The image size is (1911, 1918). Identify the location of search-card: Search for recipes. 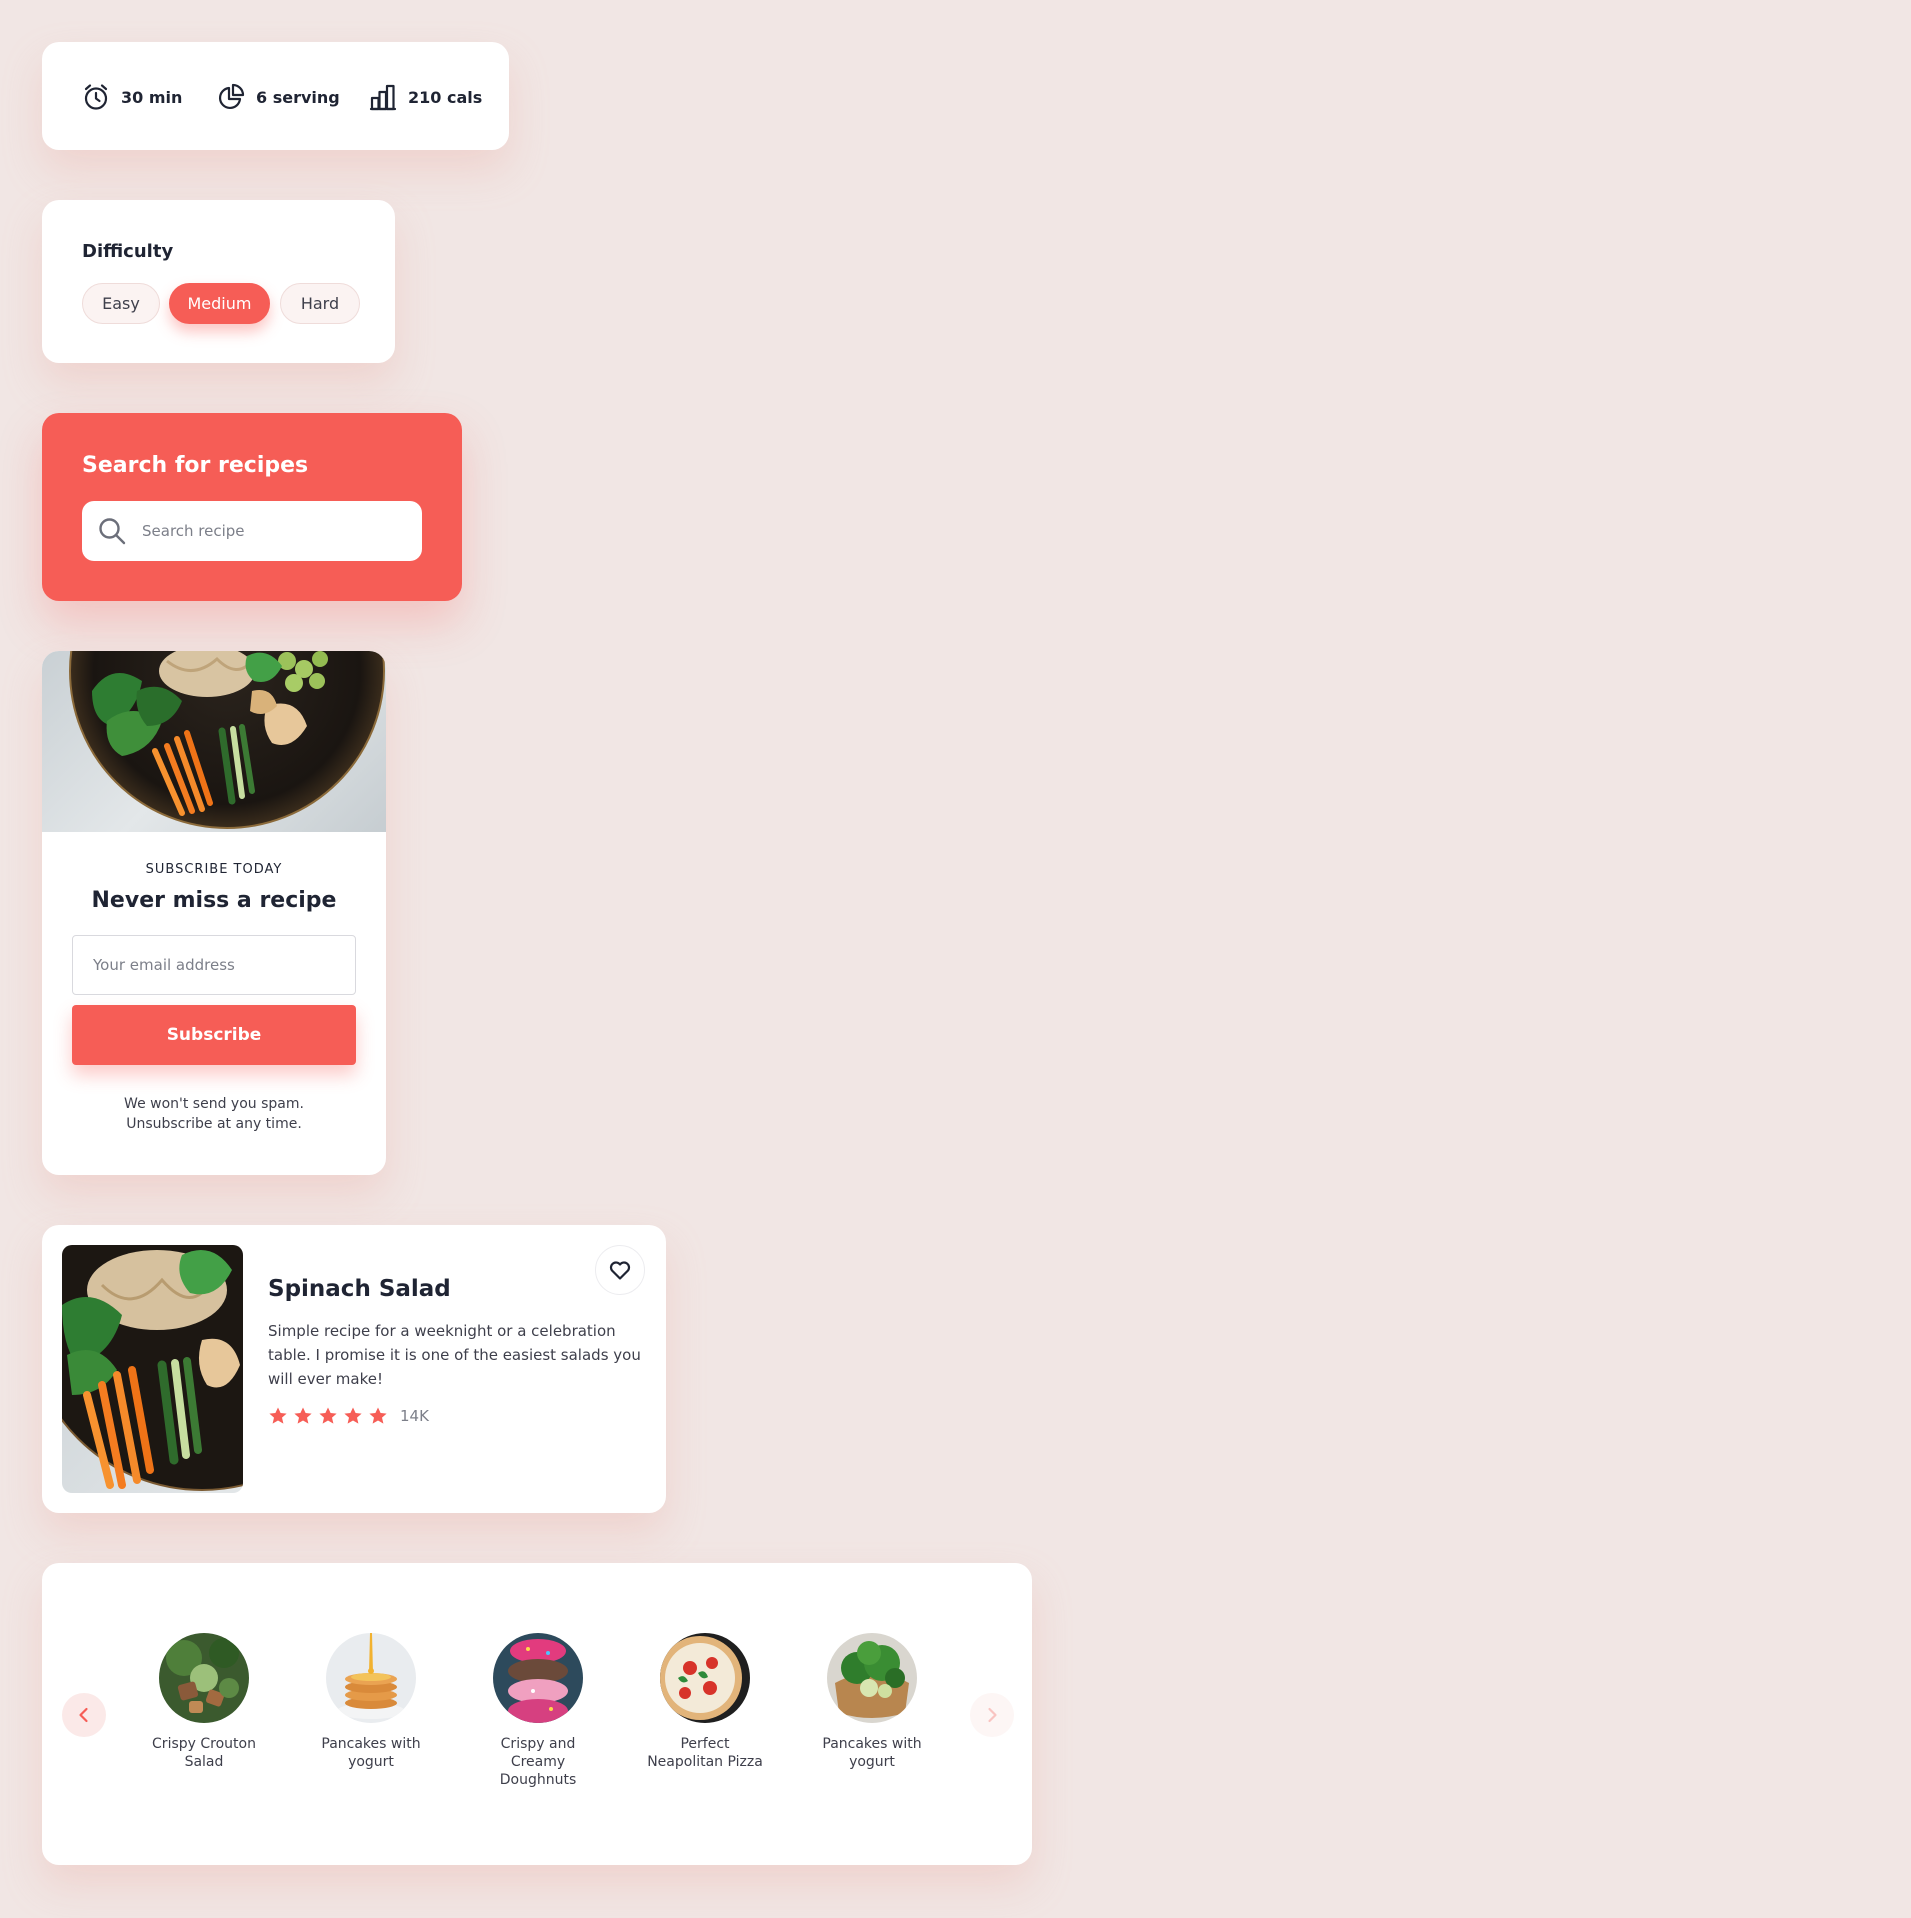
(252, 507).